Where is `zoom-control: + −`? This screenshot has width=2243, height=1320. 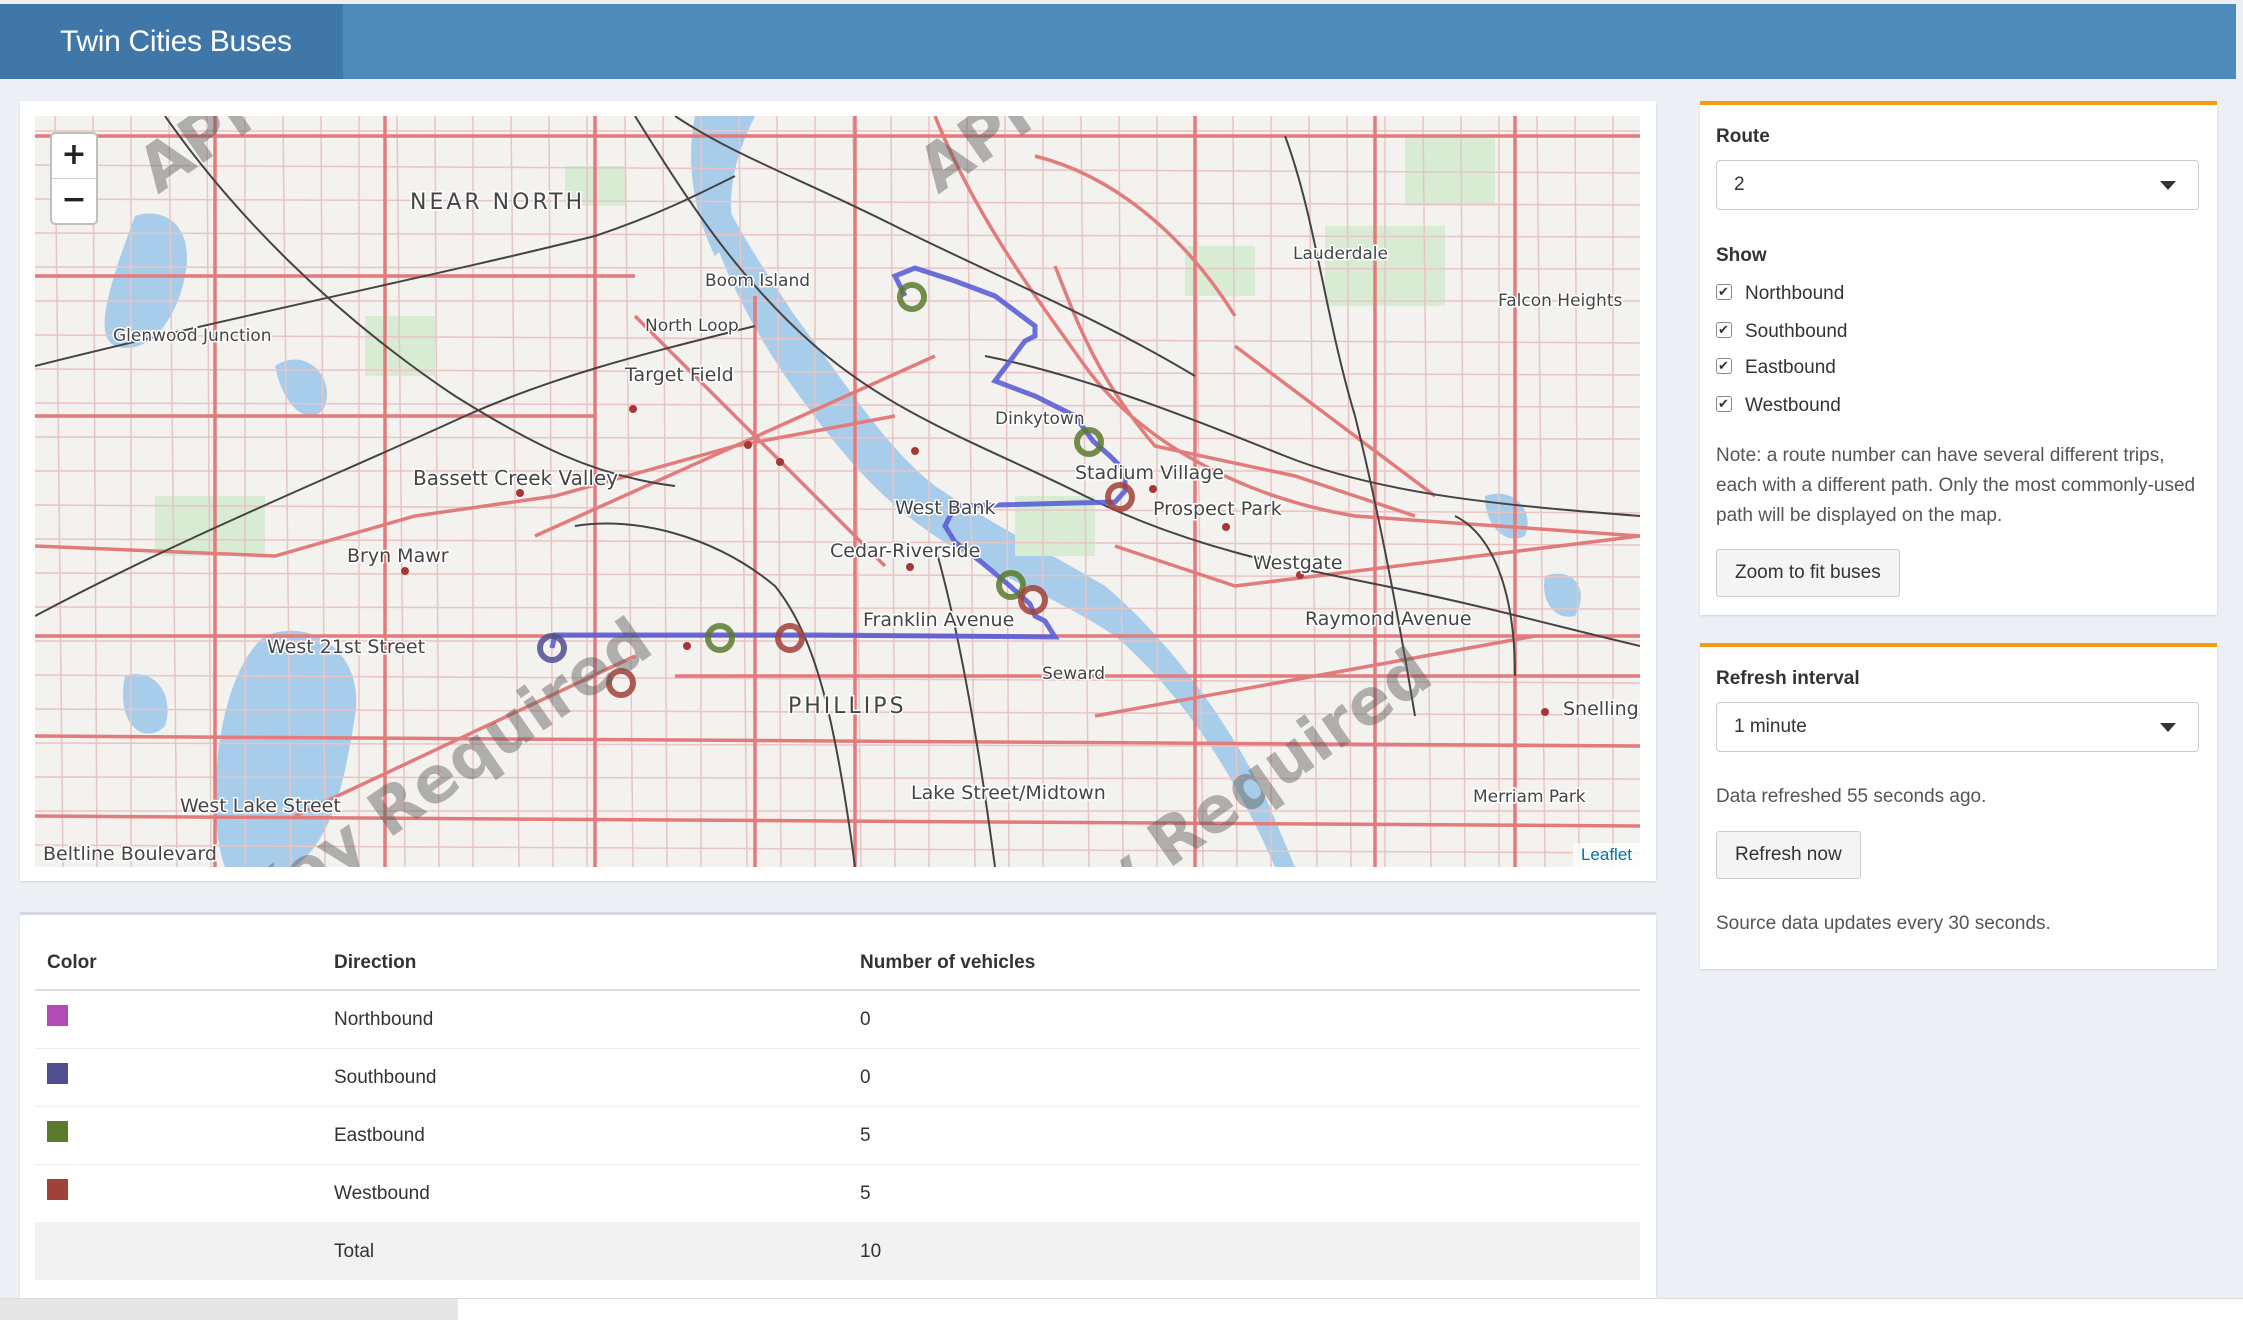
zoom-control: + − is located at coordinates (74, 178).